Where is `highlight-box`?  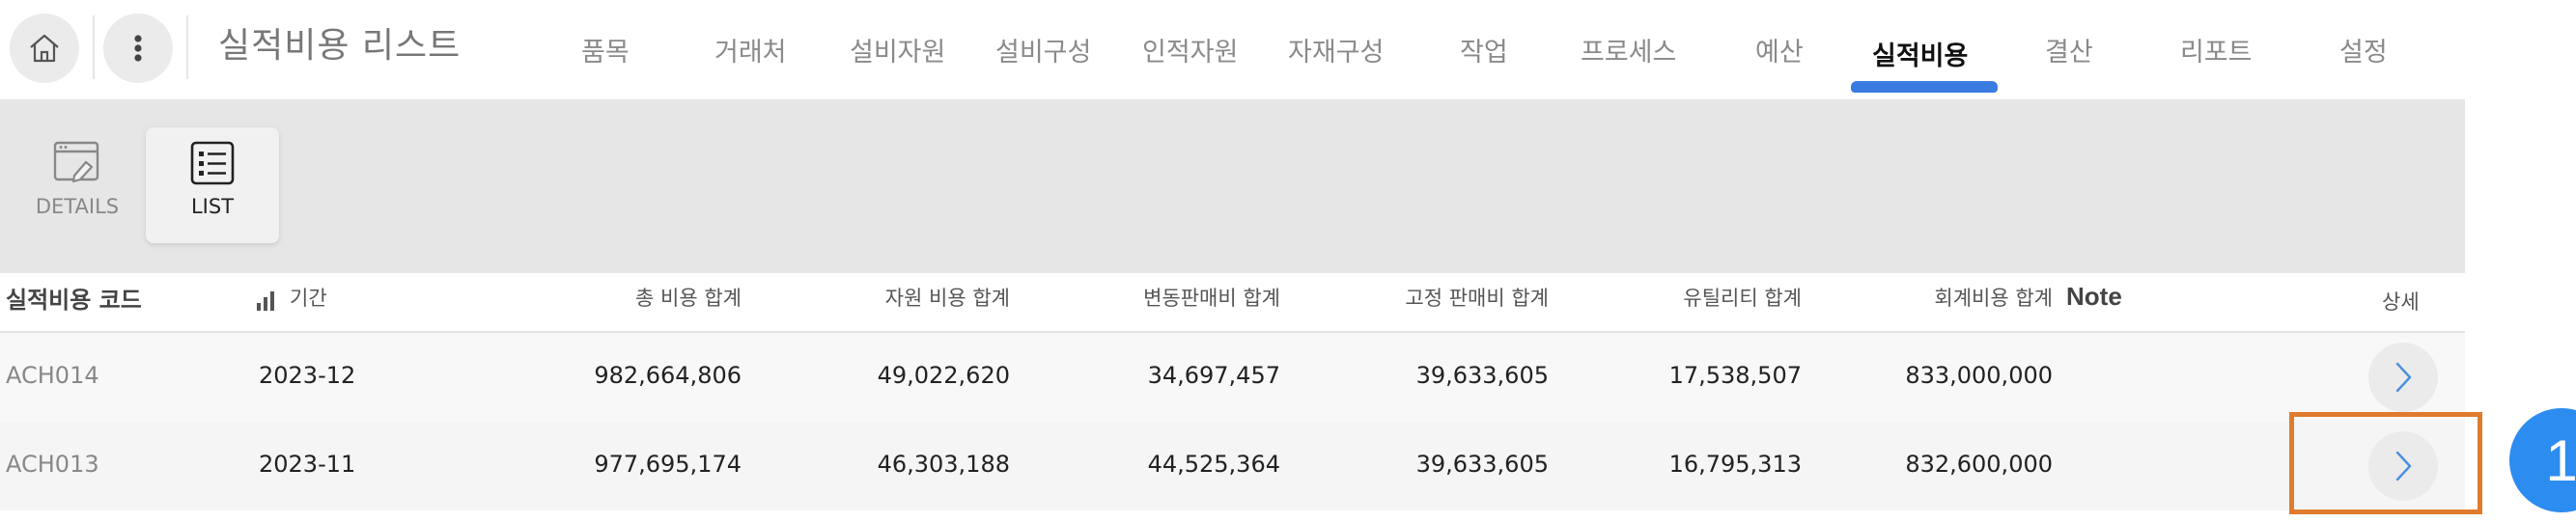 highlight-box is located at coordinates (2386, 463).